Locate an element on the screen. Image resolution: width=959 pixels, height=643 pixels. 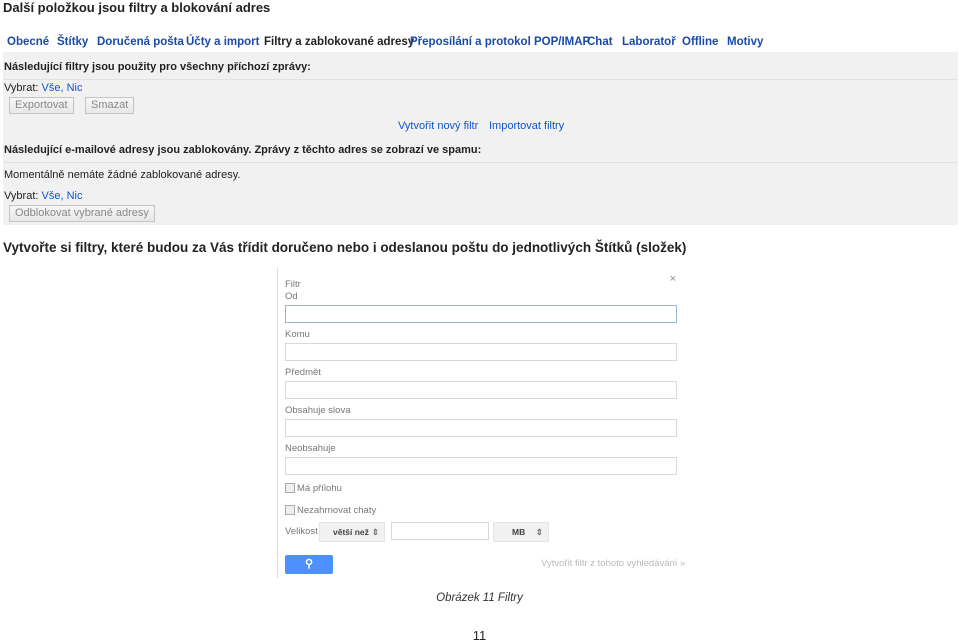
size-label: Velikost is located at coordinates (301, 531).